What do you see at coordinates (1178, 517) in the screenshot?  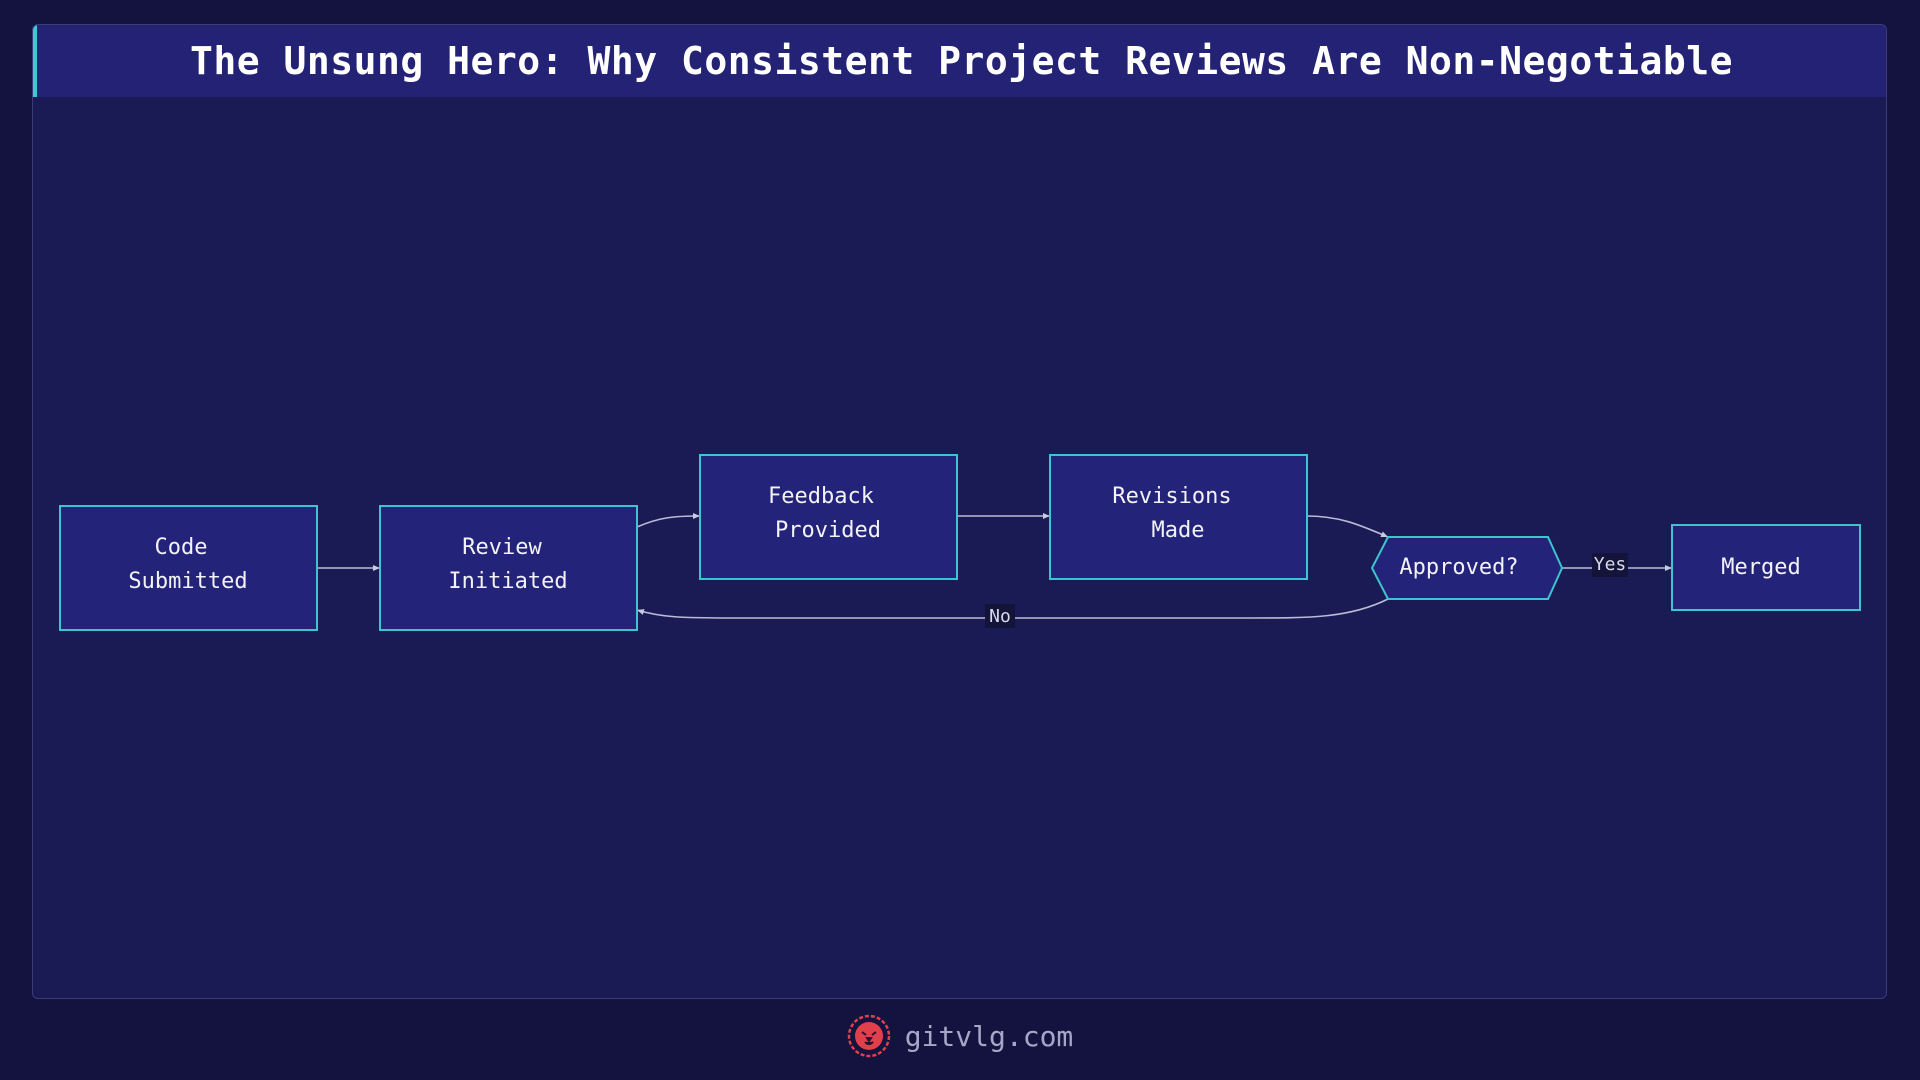 I see `node-revisions-made: Revisions Made` at bounding box center [1178, 517].